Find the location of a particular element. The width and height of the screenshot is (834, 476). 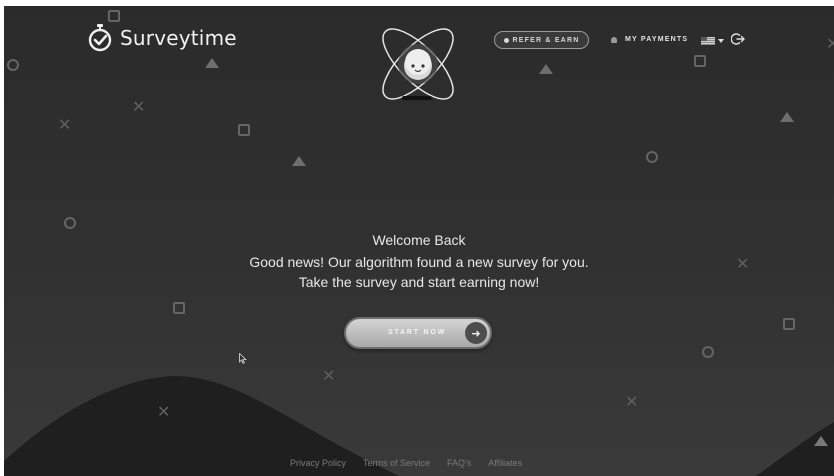

brand-name: Surveytime is located at coordinates (178, 38).